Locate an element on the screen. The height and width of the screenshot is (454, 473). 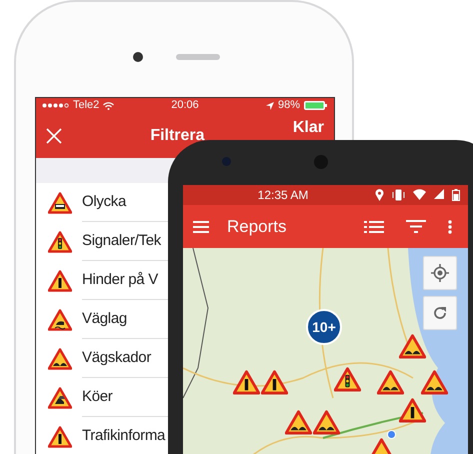
my-location-button is located at coordinates (440, 273).